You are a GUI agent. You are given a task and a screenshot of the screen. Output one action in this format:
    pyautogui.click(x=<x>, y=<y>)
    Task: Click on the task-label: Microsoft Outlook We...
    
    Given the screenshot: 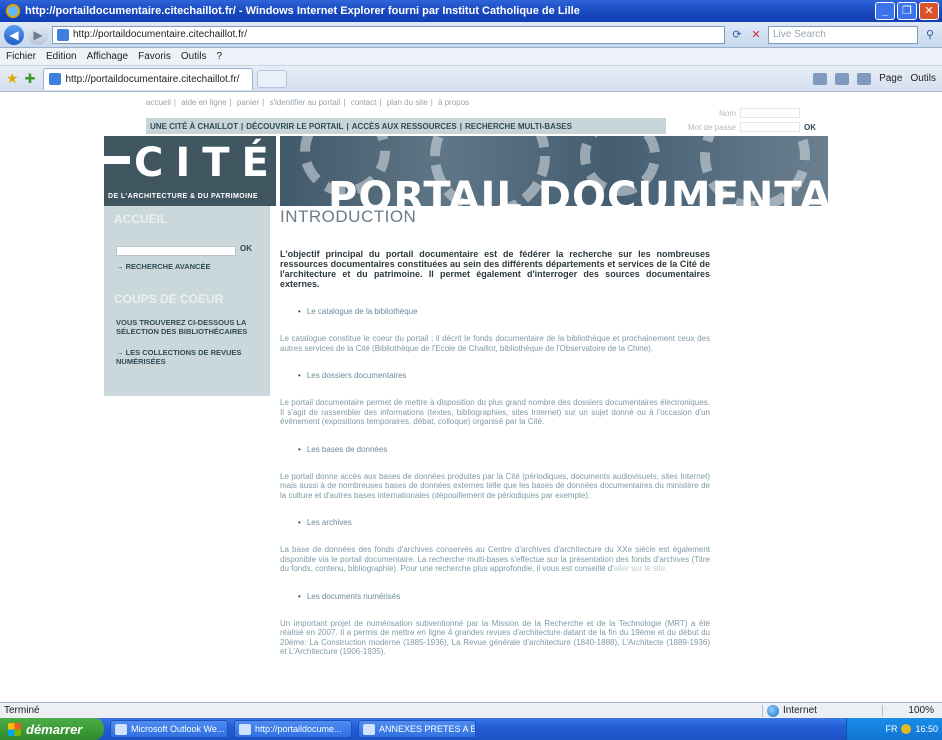 What is the action you would take?
    pyautogui.click(x=178, y=729)
    